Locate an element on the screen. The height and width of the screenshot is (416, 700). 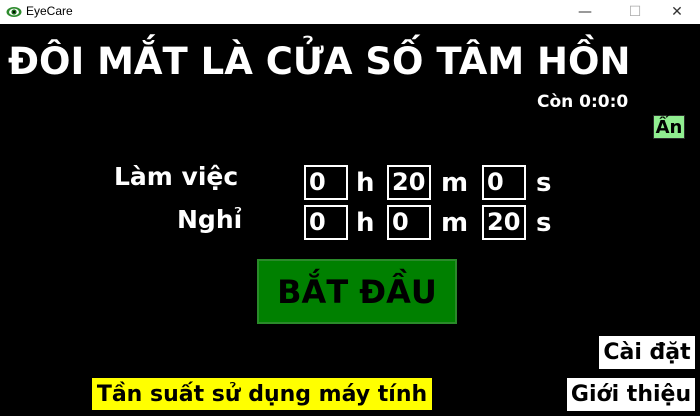
about-button: Giới thiệu is located at coordinates (631, 394).